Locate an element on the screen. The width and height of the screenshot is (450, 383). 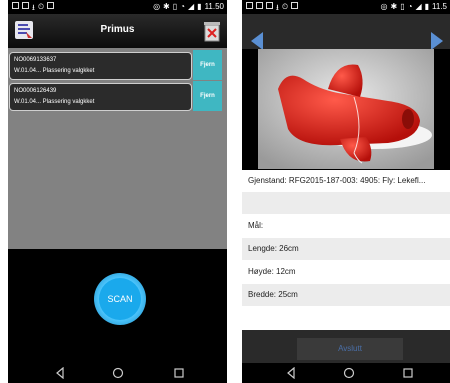
length-value: Lengde: 26cm is located at coordinates (346, 249).